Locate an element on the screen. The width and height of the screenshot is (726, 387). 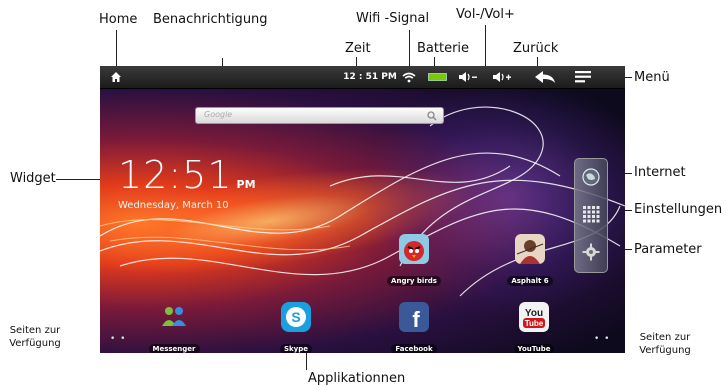
callout-seiten-left: Seiten zur Verfügung is located at coordinates (35, 337).